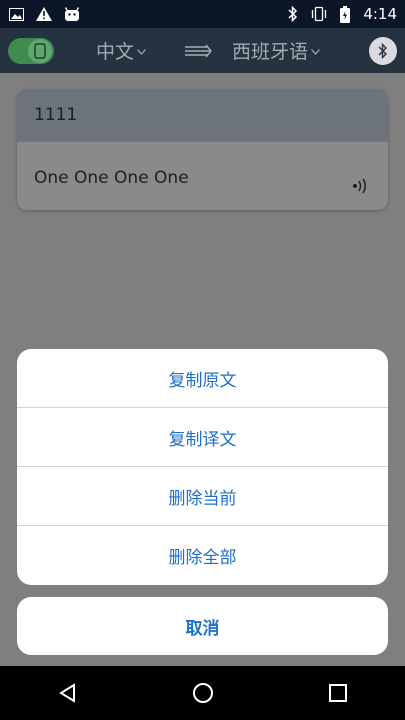 The width and height of the screenshot is (405, 720). What do you see at coordinates (202, 378) in the screenshot?
I see `copy-original-button: 复制原文` at bounding box center [202, 378].